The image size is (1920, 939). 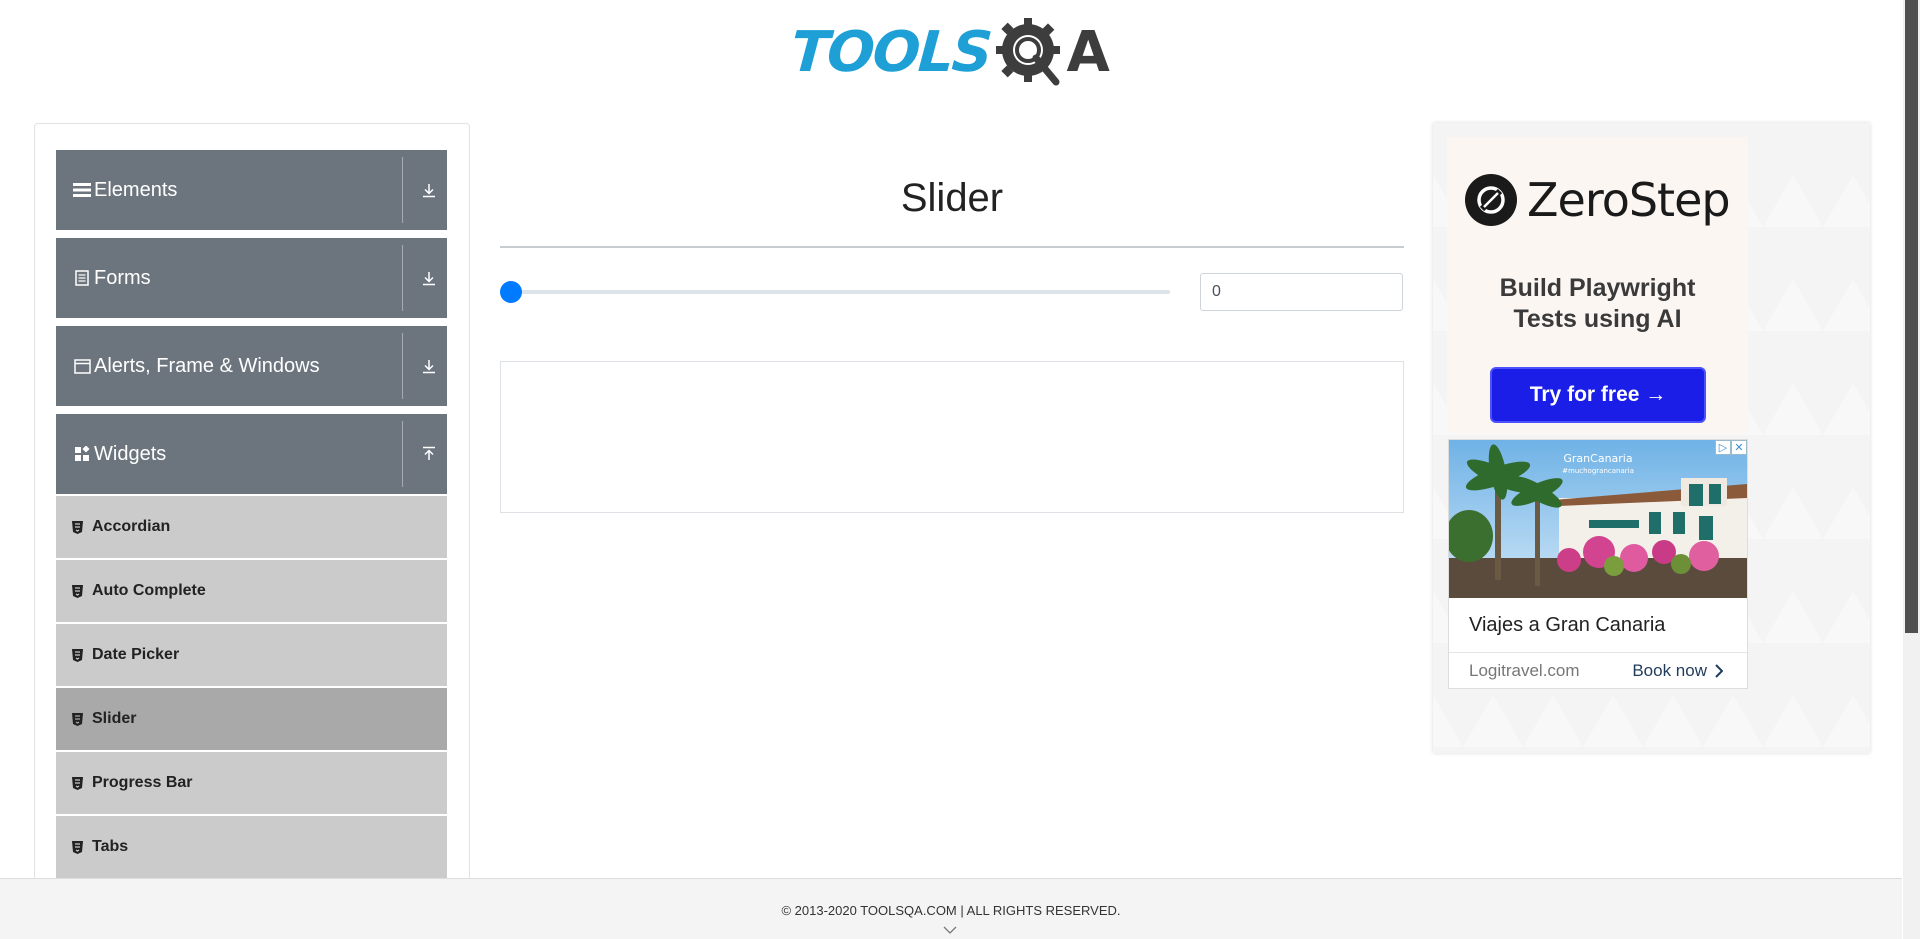 I want to click on zerostep-logo-icon, so click(x=1491, y=200).